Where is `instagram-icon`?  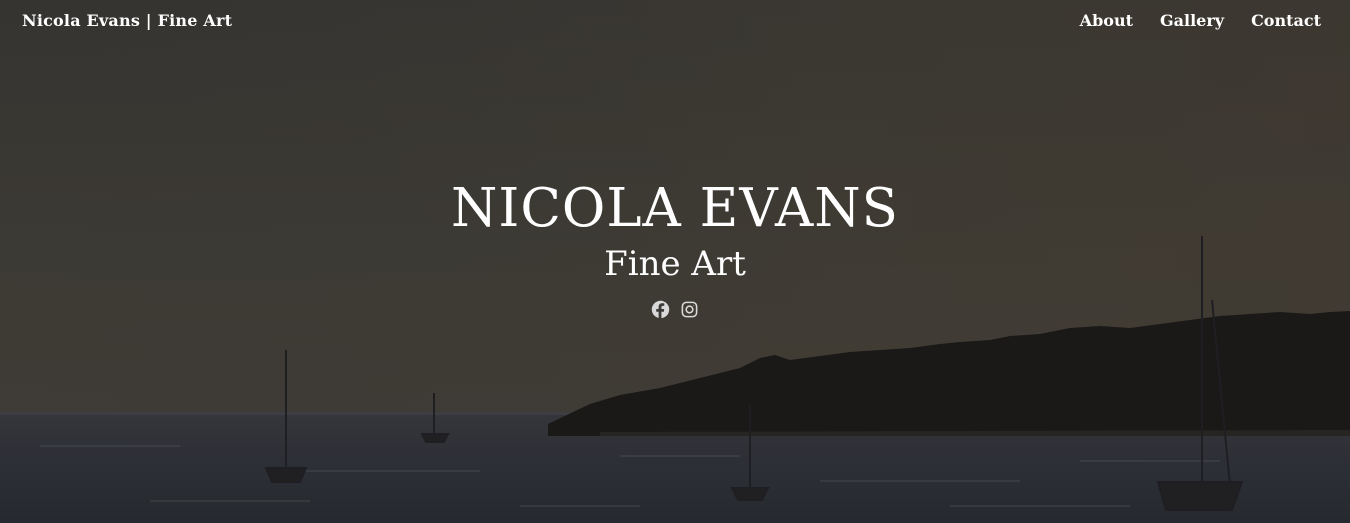
instagram-icon is located at coordinates (689, 309).